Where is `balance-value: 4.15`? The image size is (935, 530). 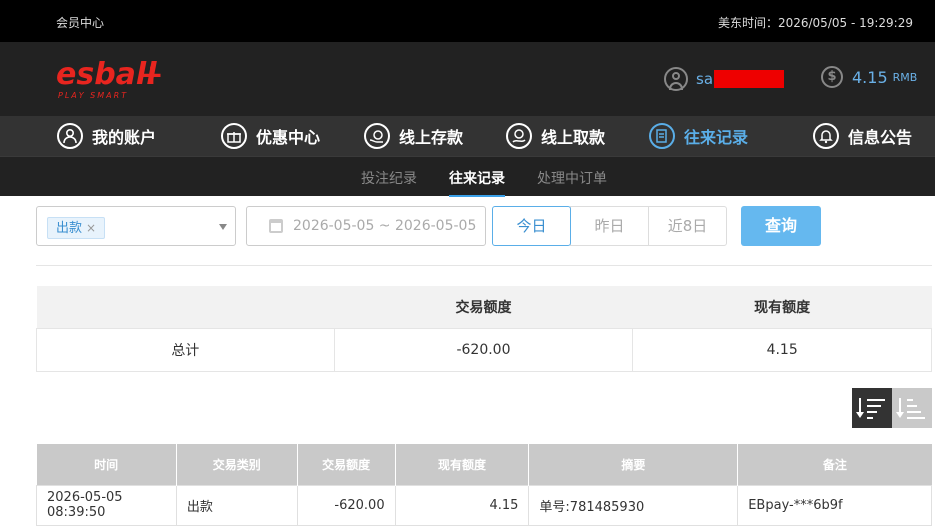 balance-value: 4.15 is located at coordinates (870, 77).